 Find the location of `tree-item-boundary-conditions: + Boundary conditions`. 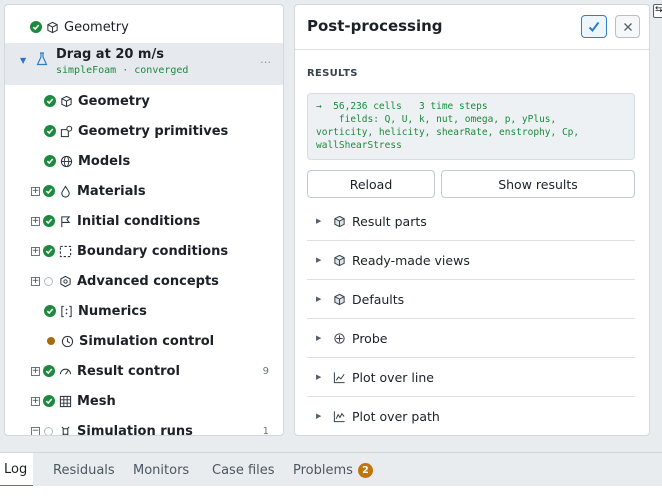

tree-item-boundary-conditions: + Boundary conditions is located at coordinates (144, 251).